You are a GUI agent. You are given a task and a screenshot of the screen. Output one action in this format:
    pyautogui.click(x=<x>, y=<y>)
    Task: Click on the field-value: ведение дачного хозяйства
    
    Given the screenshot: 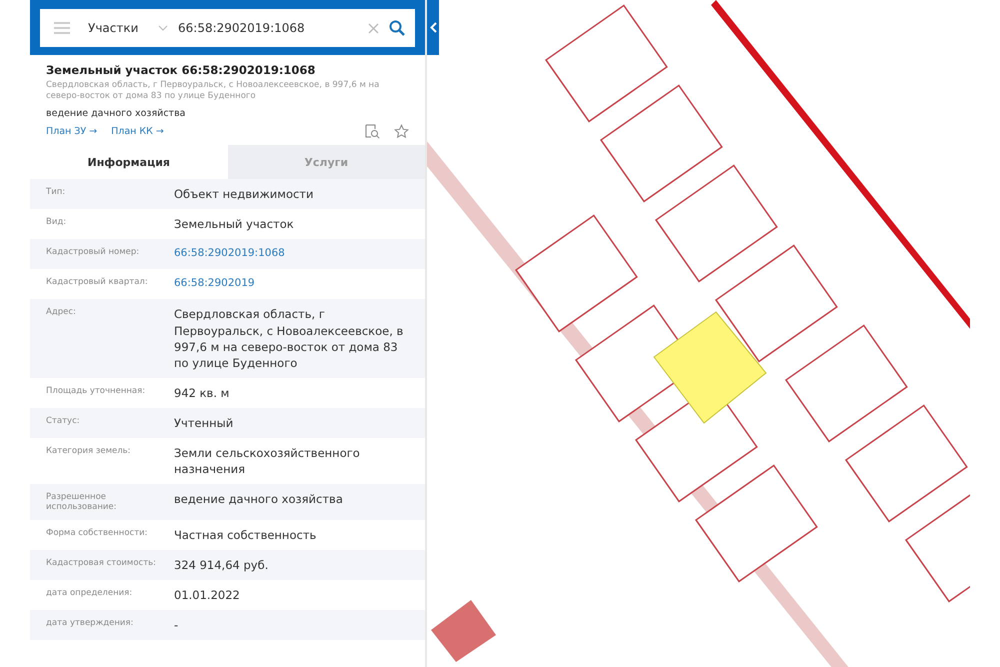 What is the action you would take?
    pyautogui.click(x=258, y=499)
    